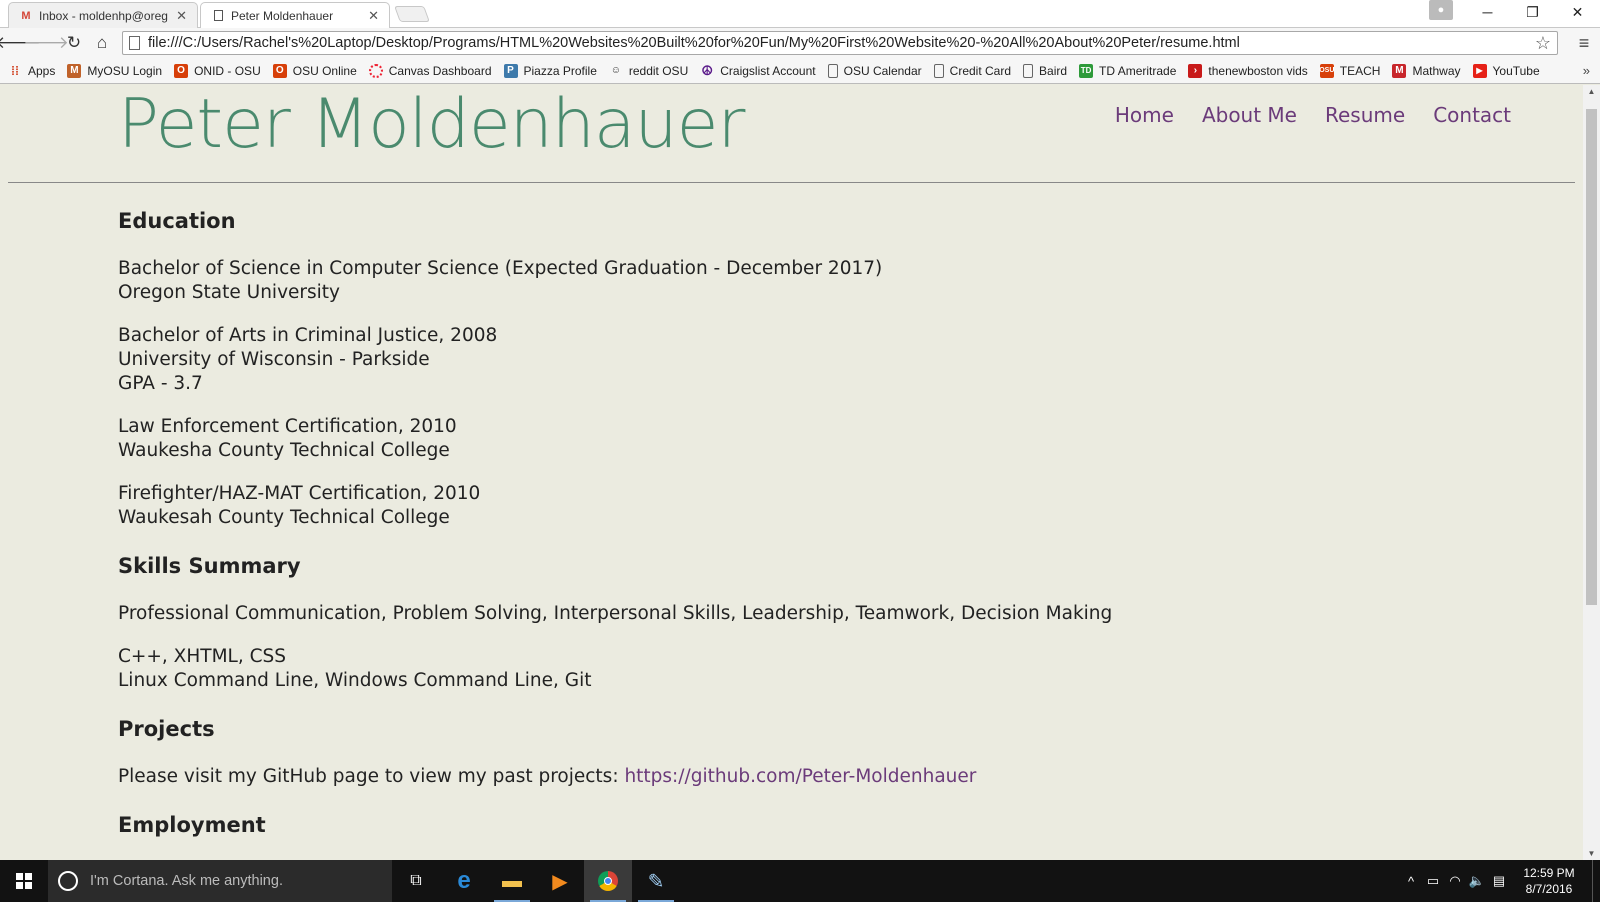 The width and height of the screenshot is (1600, 902). What do you see at coordinates (102, 43) in the screenshot?
I see `home-button: ⌂` at bounding box center [102, 43].